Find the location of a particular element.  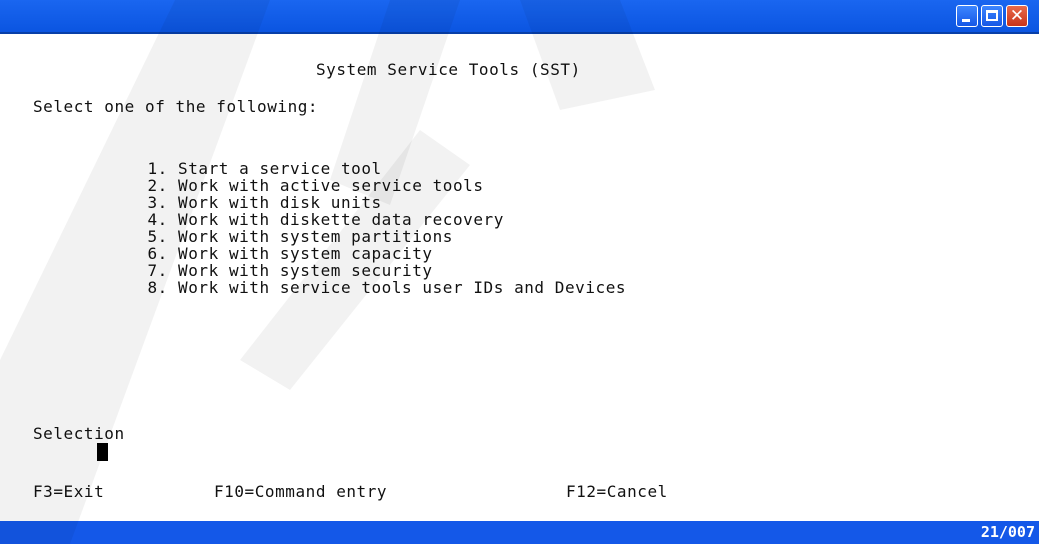

close-button: ✕ is located at coordinates (1017, 16).